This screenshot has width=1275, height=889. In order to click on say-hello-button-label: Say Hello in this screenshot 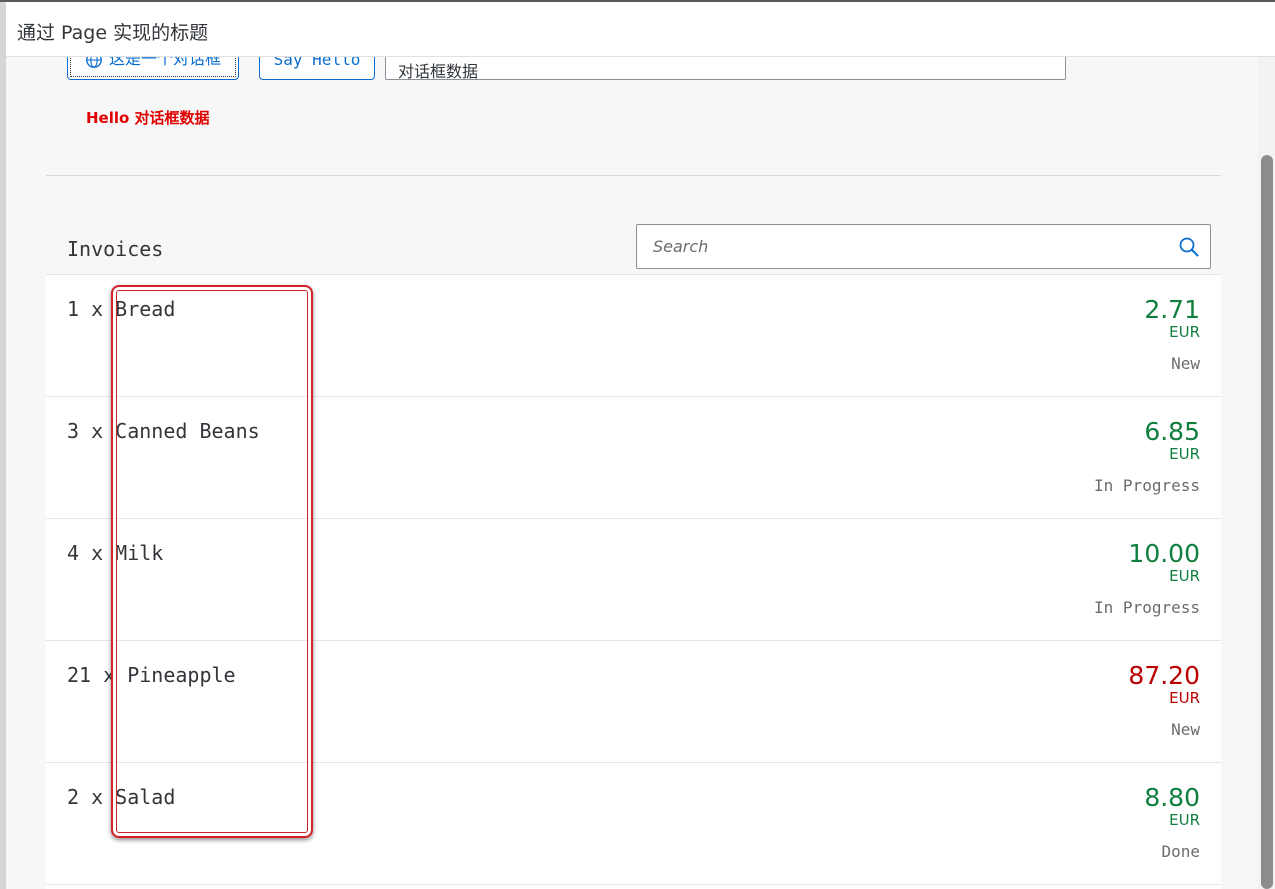, I will do `click(317, 63)`.